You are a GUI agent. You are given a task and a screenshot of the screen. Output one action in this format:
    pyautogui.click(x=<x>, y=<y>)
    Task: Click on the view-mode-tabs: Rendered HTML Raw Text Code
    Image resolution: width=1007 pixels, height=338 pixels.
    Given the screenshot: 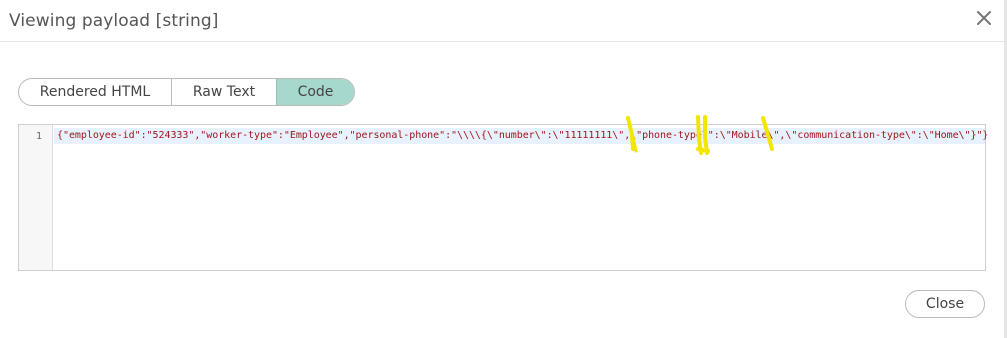 What is the action you would take?
    pyautogui.click(x=186, y=92)
    